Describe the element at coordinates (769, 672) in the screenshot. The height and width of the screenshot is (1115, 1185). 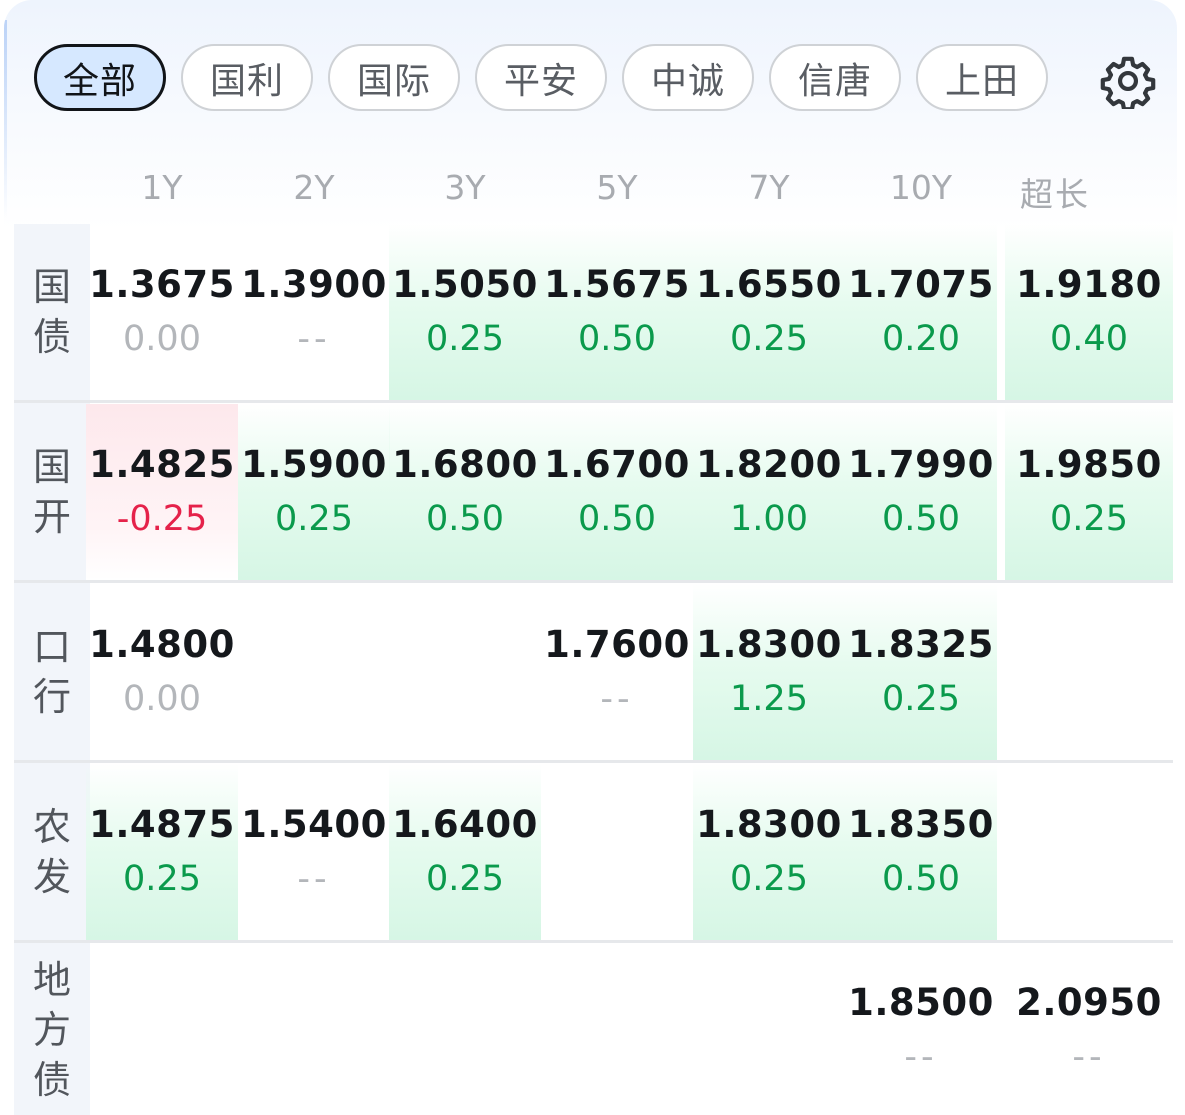
I see `rate-cell-2-7y: 1.8300 1.25` at that location.